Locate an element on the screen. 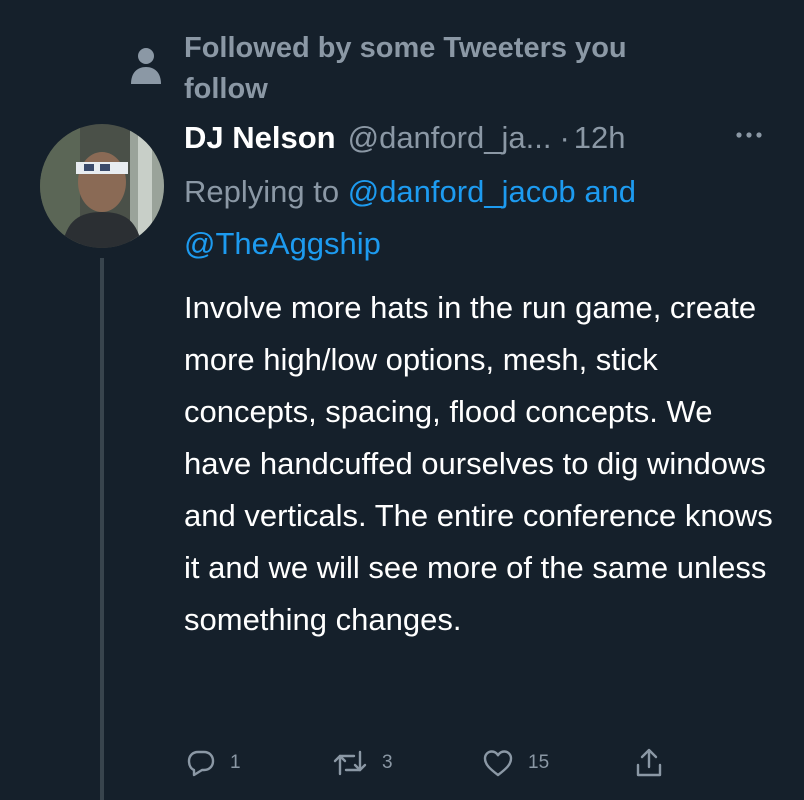 This screenshot has height=800, width=804. replying-to-label: Replying to is located at coordinates (262, 191).